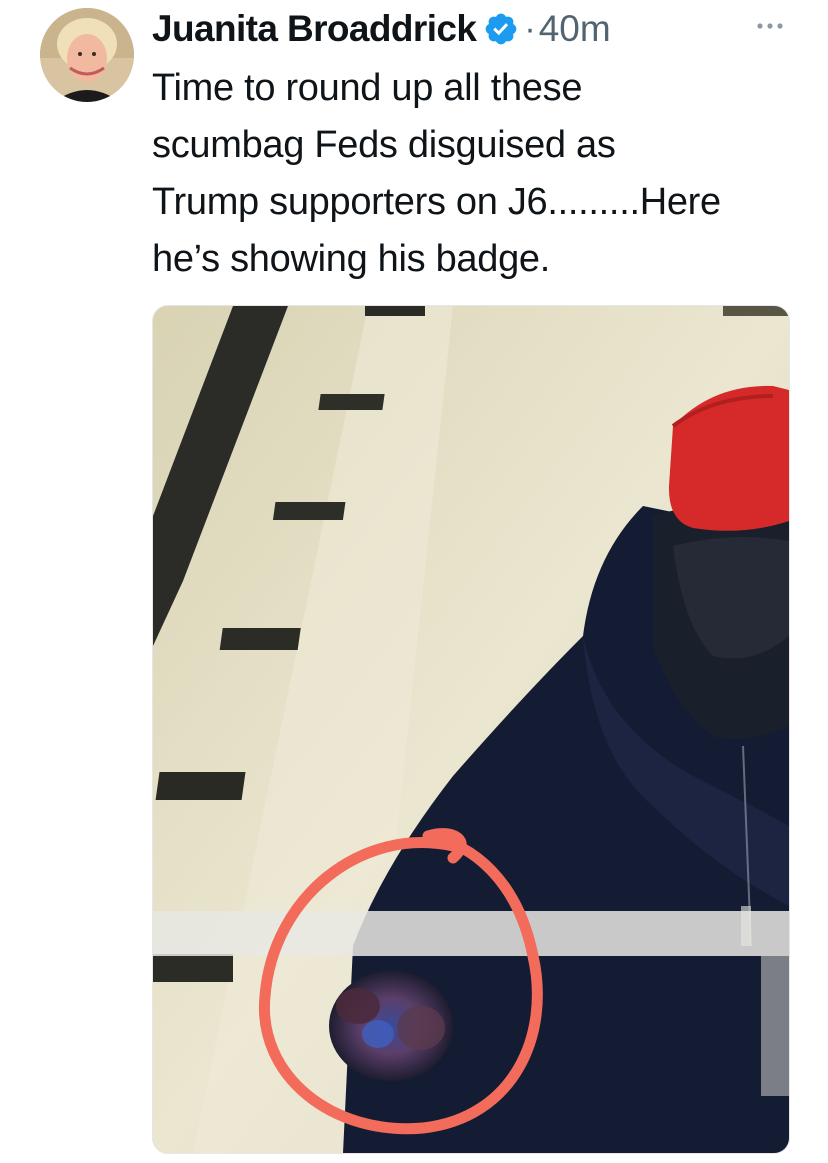  I want to click on verified-badge-icon, so click(501, 29).